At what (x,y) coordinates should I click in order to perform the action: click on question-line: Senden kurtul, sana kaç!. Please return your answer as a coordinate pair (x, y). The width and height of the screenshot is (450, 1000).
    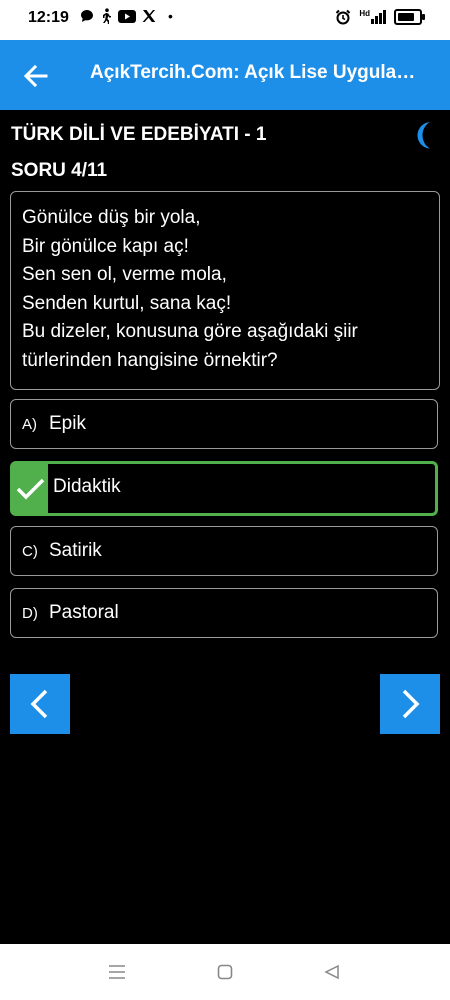
    Looking at the image, I should click on (127, 303).